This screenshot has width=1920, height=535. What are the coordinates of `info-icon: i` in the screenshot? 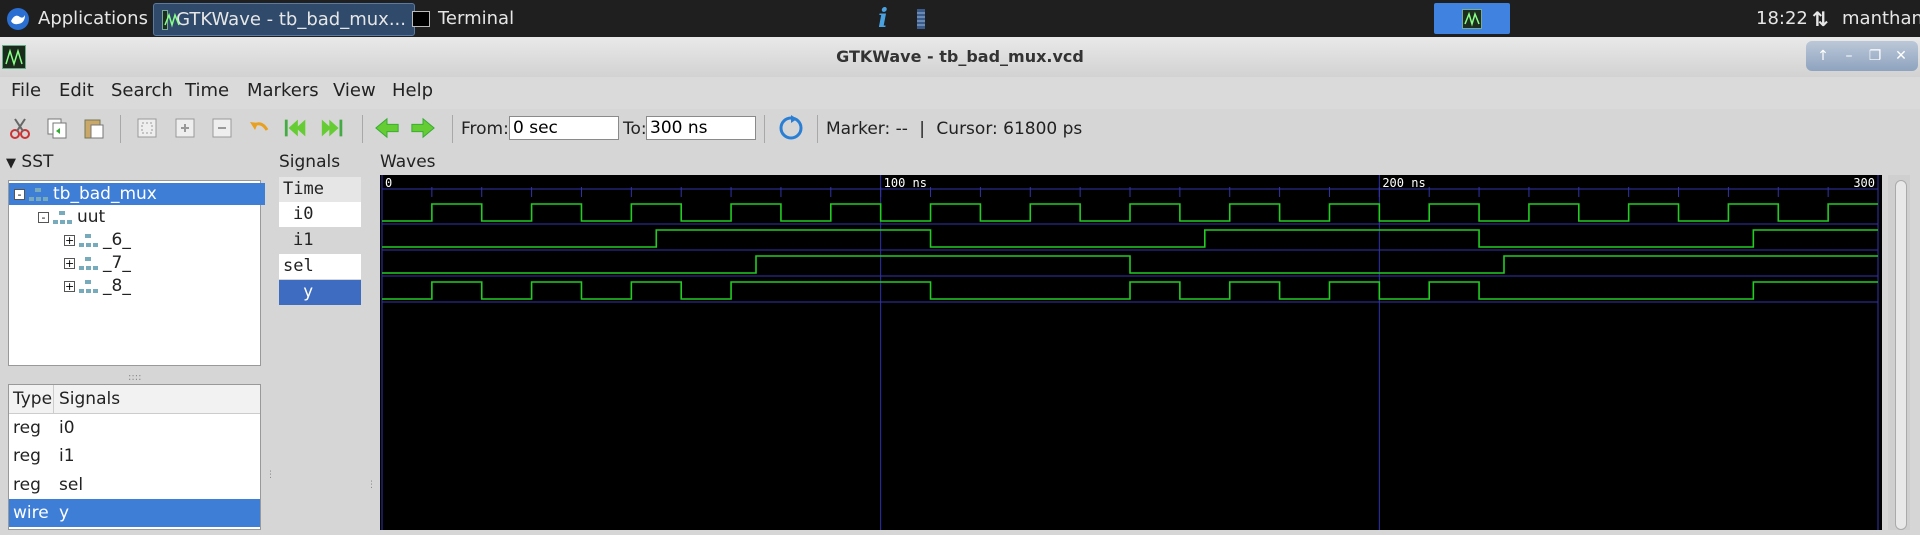 It's located at (883, 18).